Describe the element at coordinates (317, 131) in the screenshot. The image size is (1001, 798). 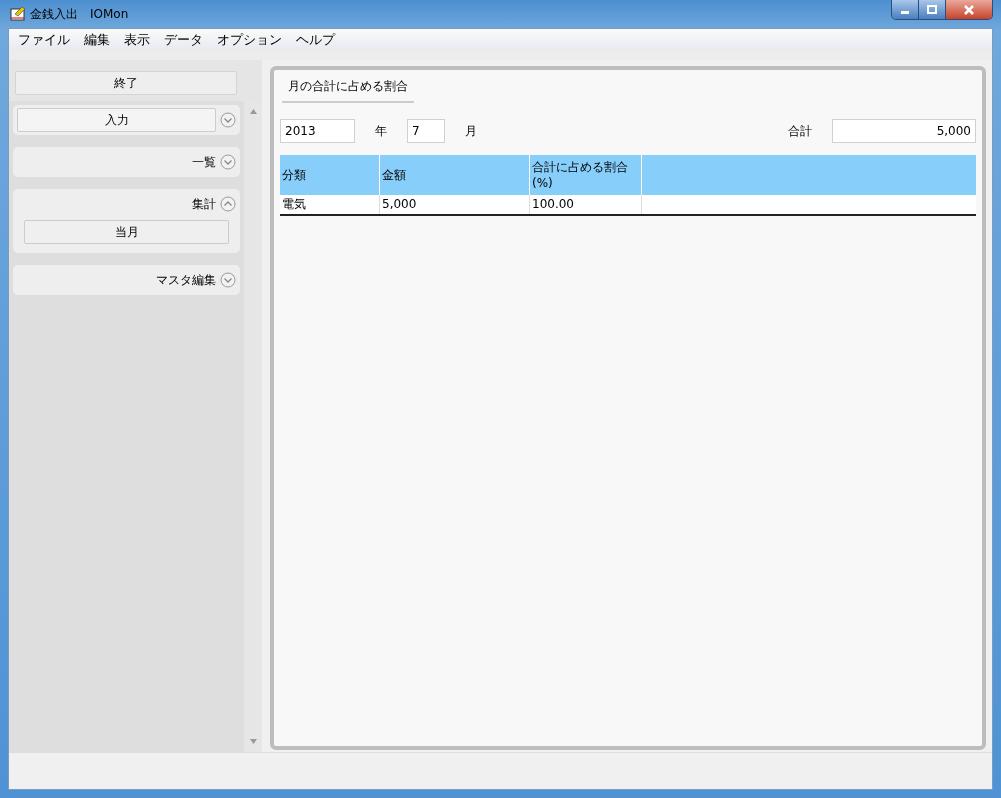
I see `year-field: 2013` at that location.